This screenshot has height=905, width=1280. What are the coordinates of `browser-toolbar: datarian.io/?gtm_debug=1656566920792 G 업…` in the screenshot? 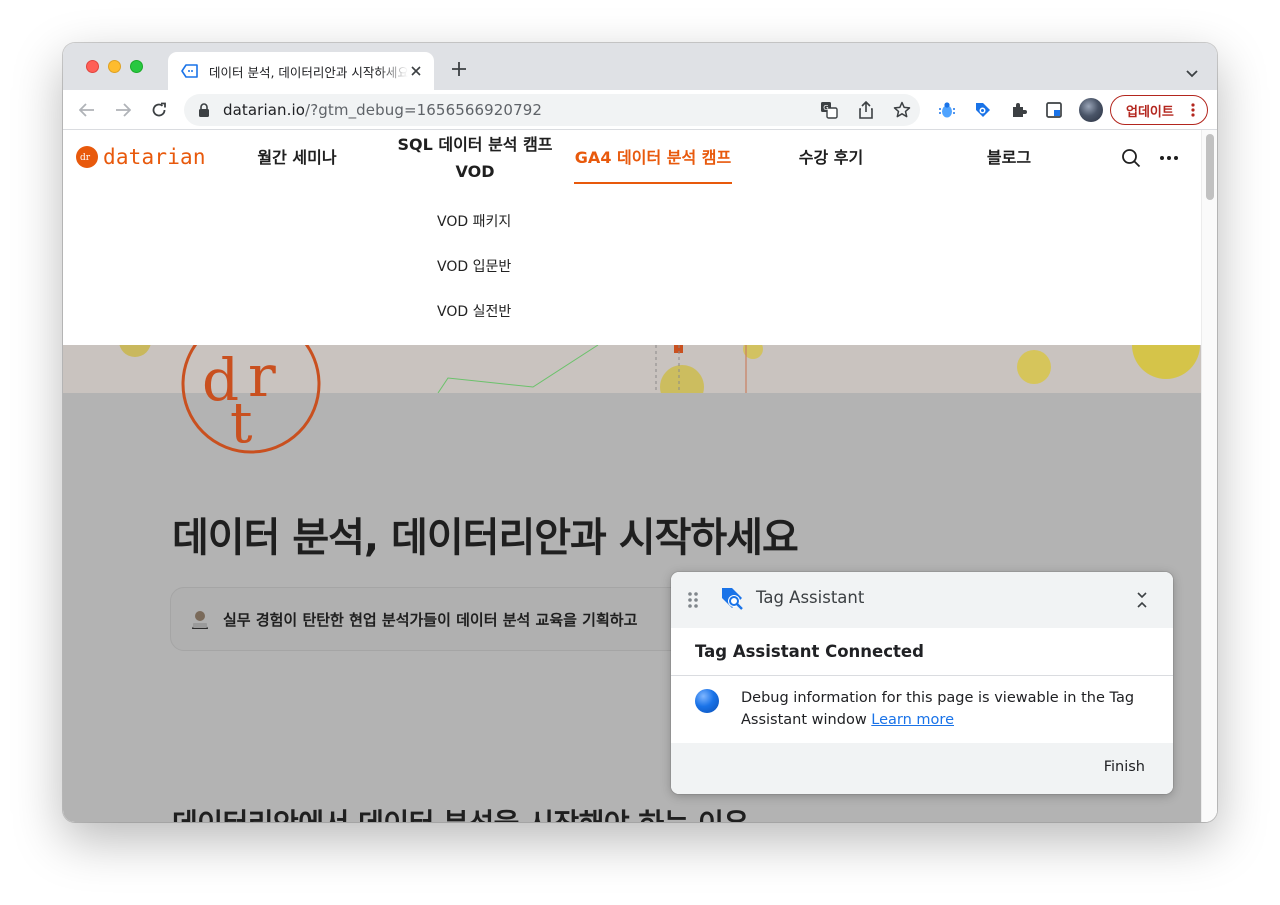 It's located at (640, 110).